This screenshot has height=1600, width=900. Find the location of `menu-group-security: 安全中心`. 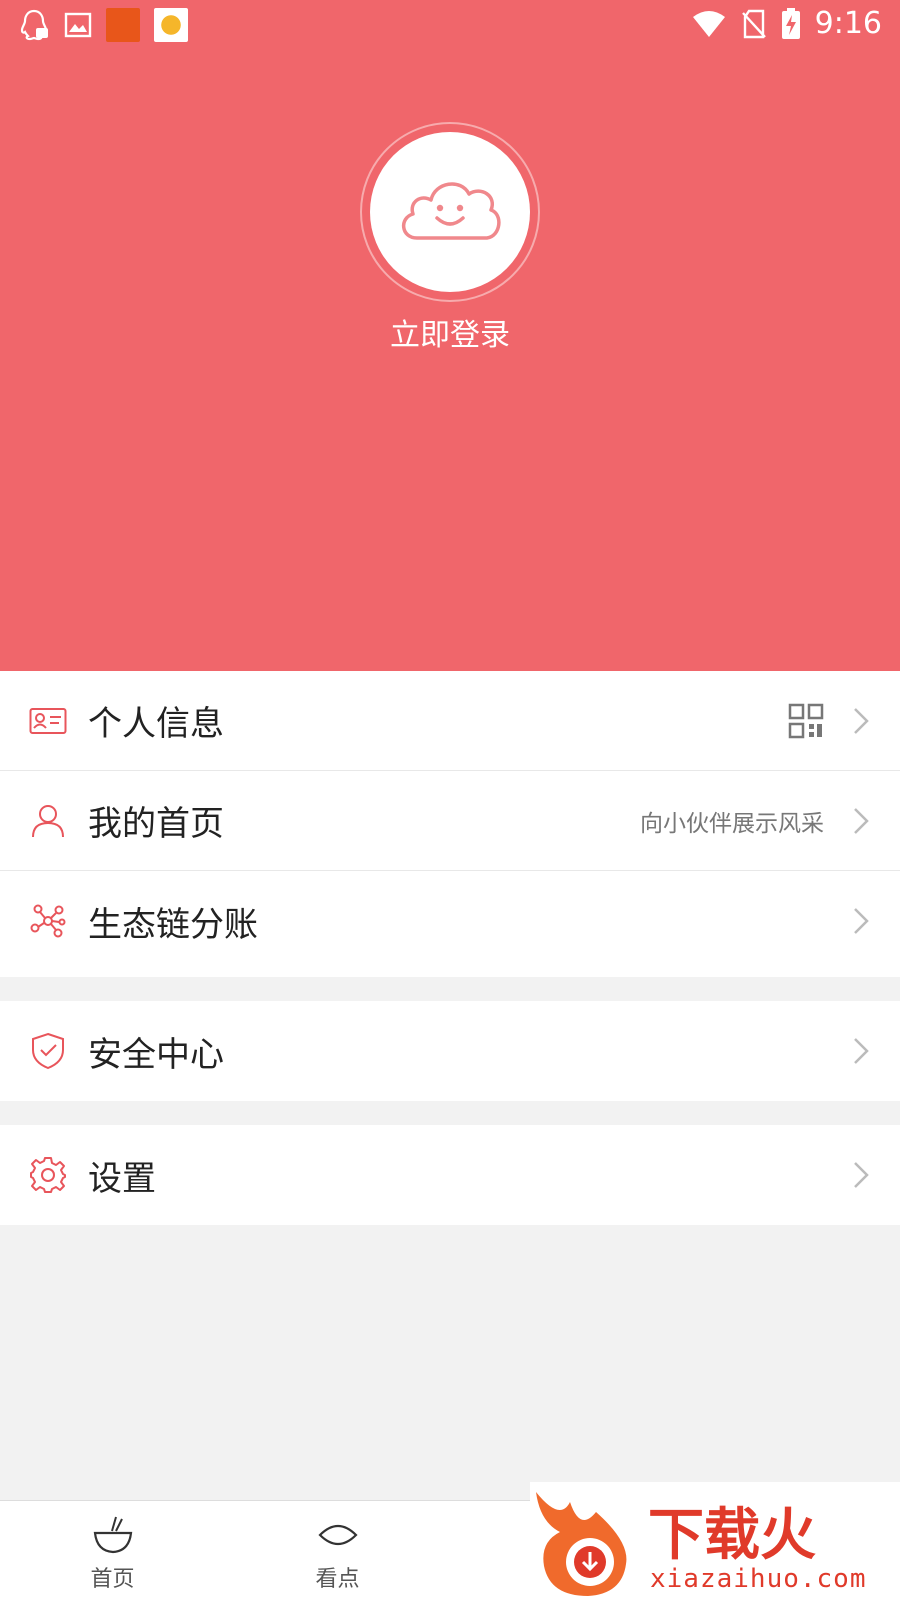

menu-group-security: 安全中心 is located at coordinates (450, 1051).